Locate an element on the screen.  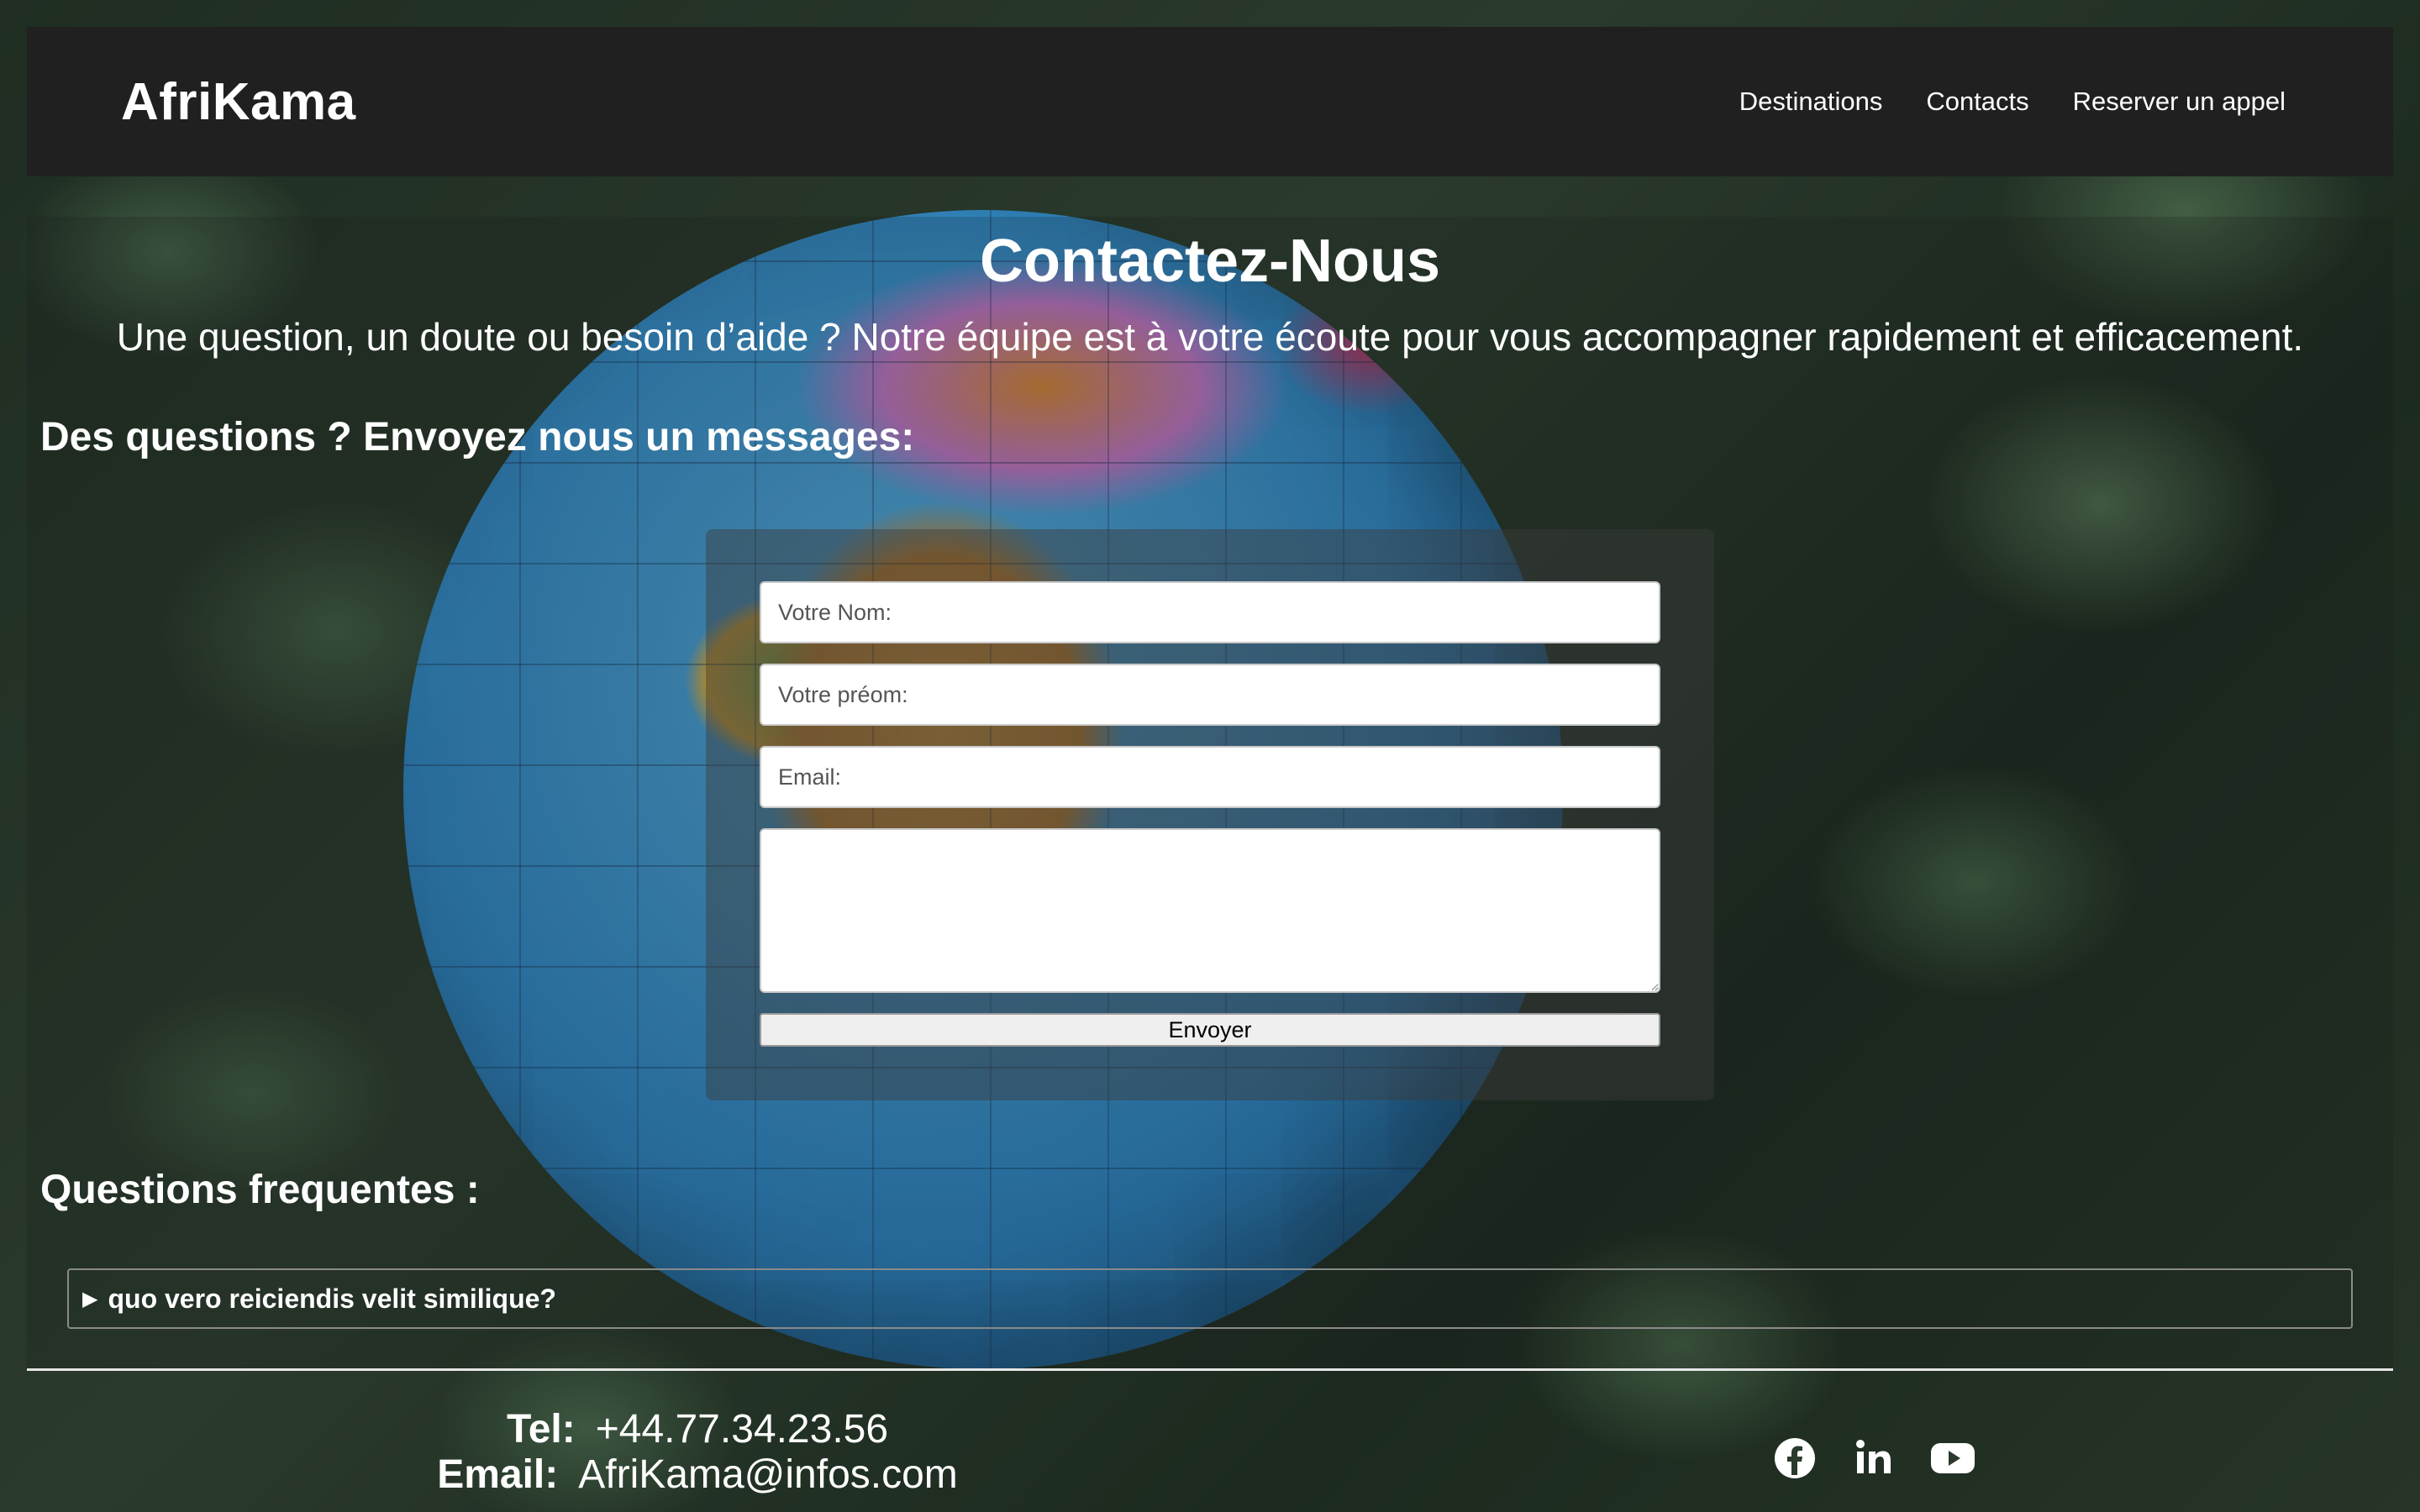
social-links is located at coordinates (1873, 1458).